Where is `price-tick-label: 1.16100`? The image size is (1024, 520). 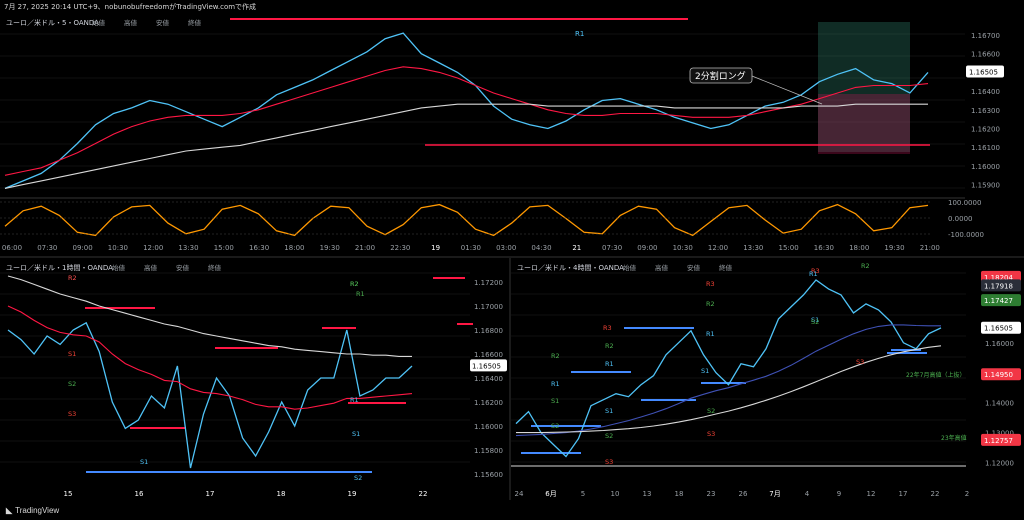 price-tick-label: 1.16100 is located at coordinates (985, 148).